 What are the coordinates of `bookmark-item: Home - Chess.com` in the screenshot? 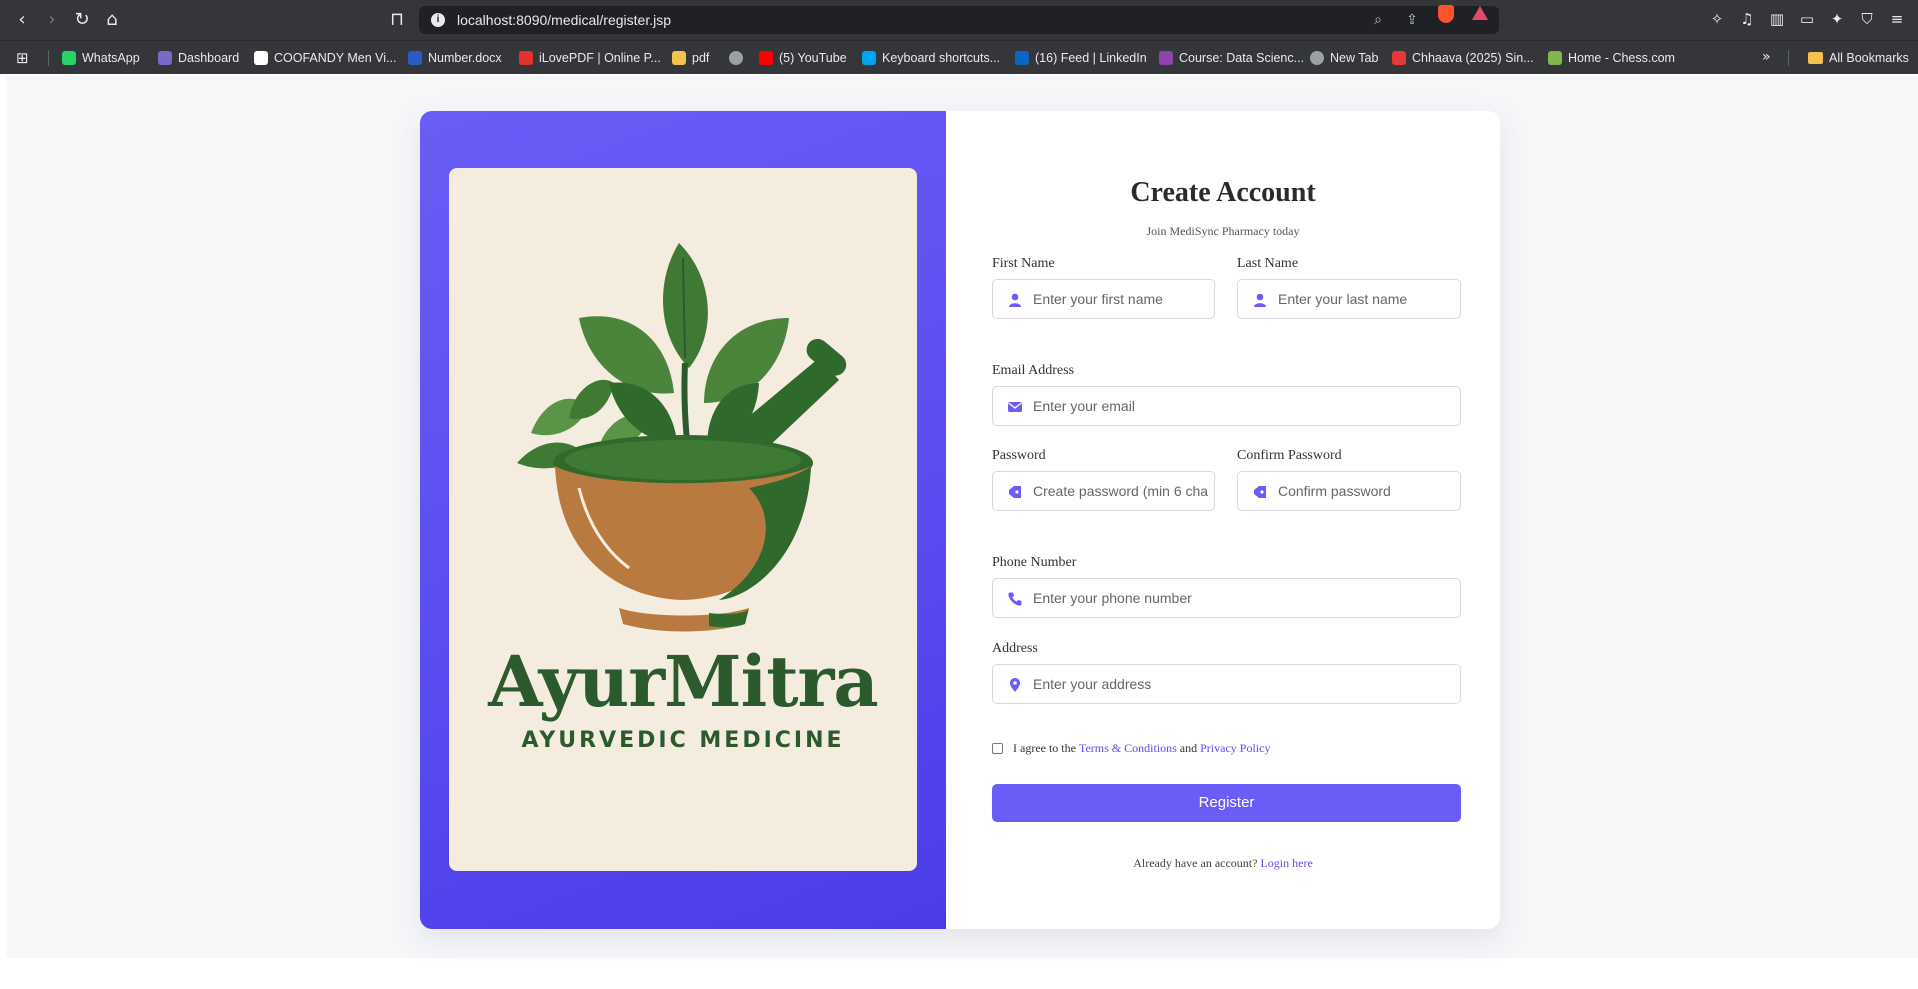 It's located at (1611, 58).